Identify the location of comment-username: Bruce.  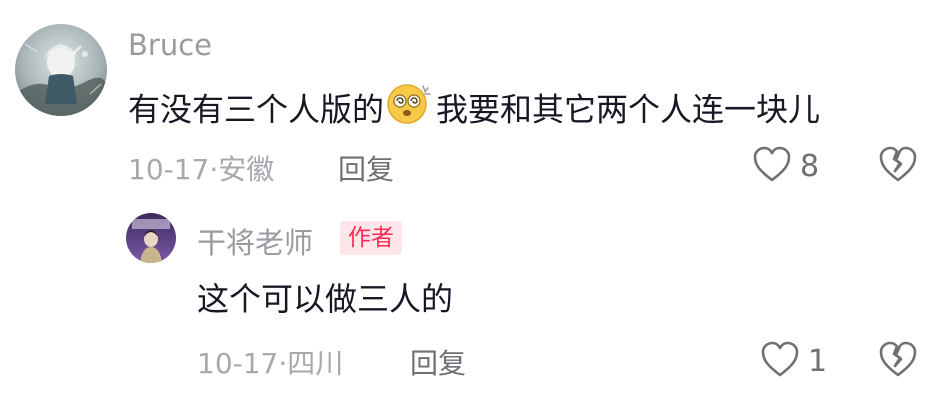
(170, 45).